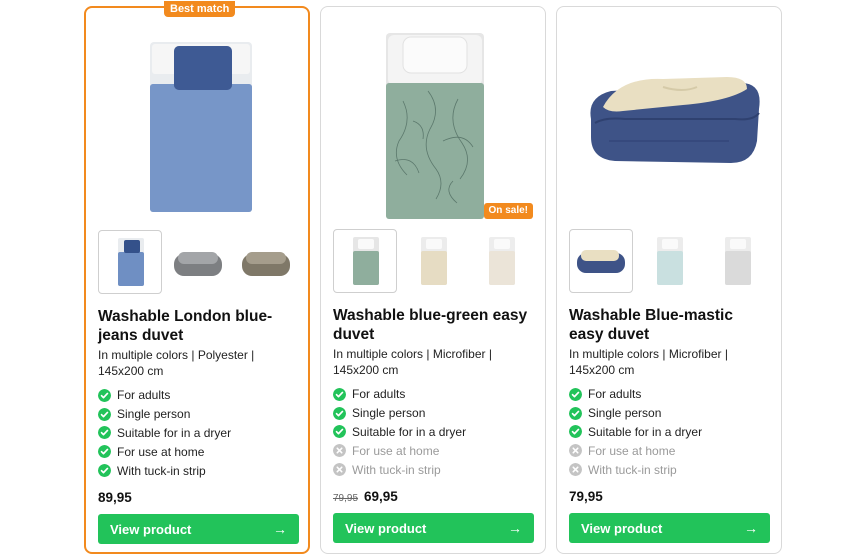  I want to click on price: 79,95, so click(586, 498).